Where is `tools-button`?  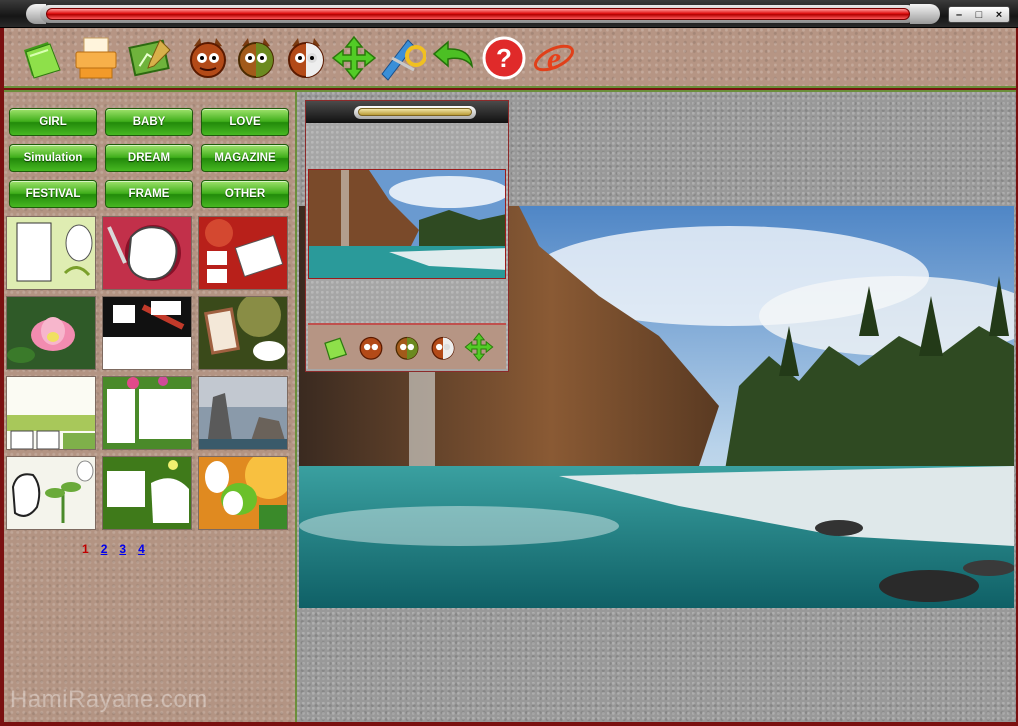
tools-button is located at coordinates (402, 58).